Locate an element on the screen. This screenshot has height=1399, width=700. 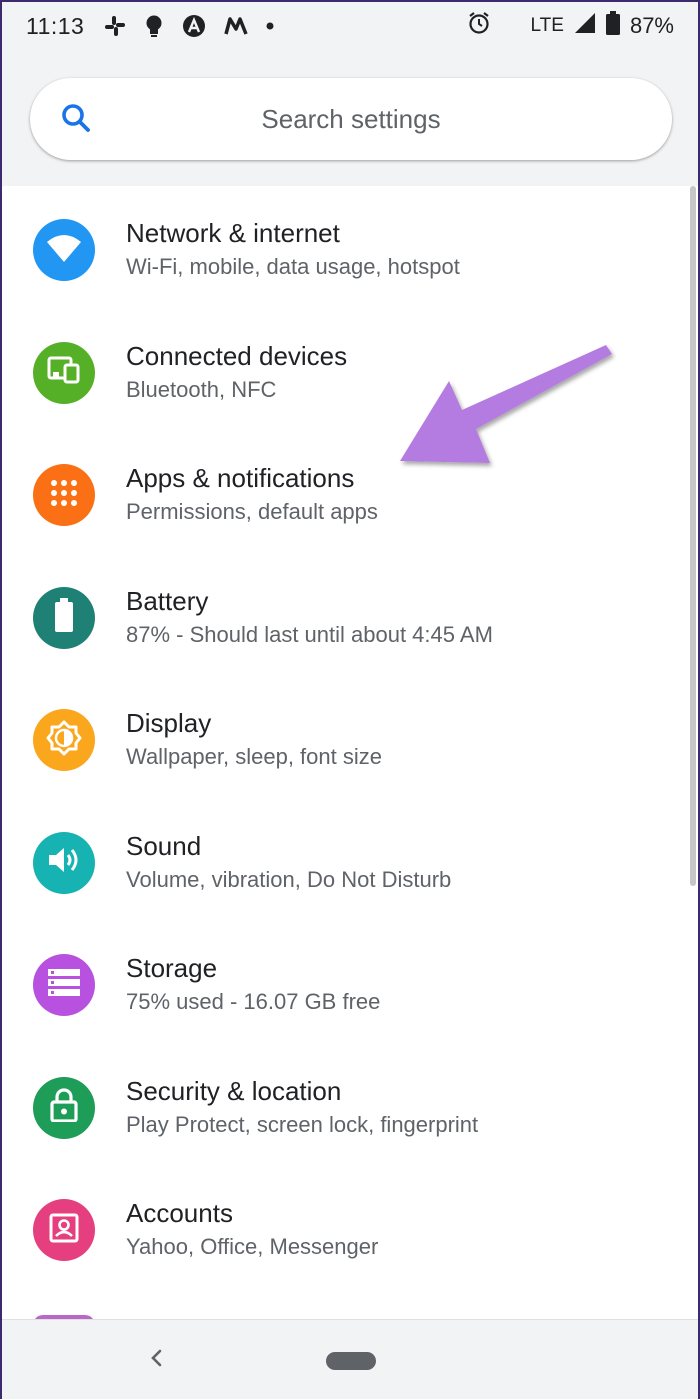
search-area: Search settings is located at coordinates (350, 118).